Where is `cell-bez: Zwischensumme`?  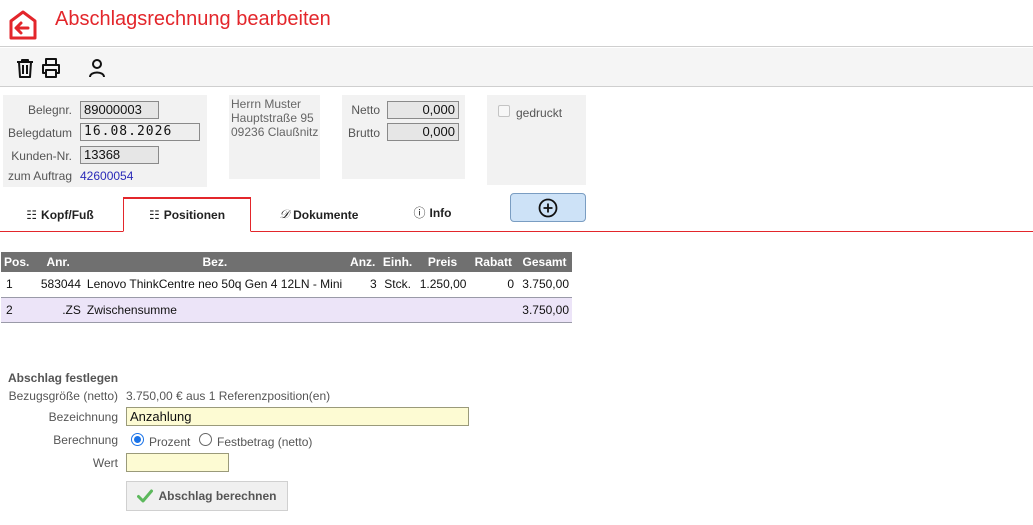 cell-bez: Zwischensumme is located at coordinates (214, 310).